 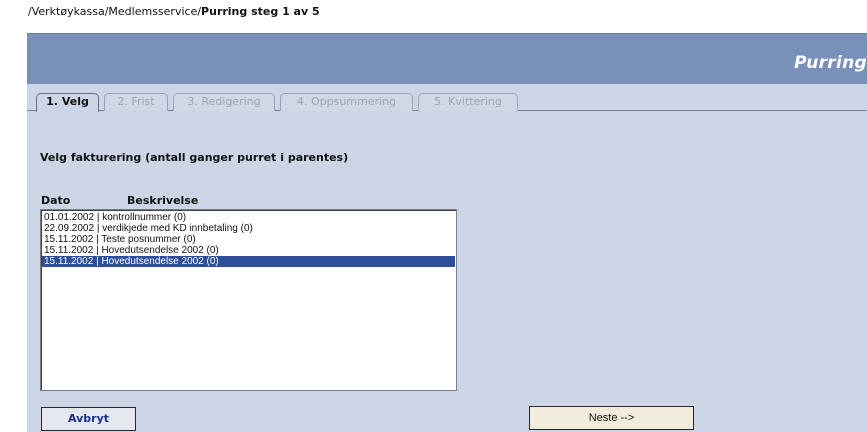 I want to click on tab-oppsummering: 4. Oppsummering, so click(x=346, y=102).